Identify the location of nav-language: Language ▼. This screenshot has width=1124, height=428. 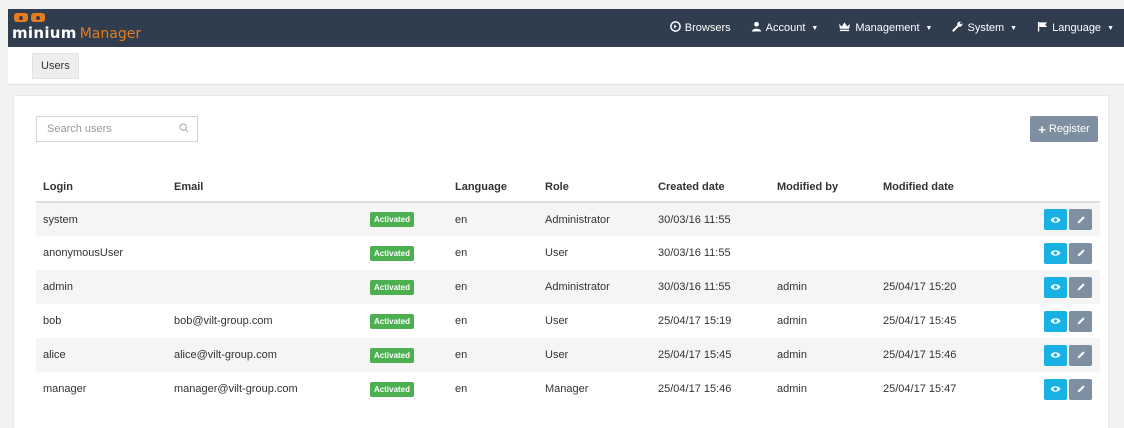
(1075, 28).